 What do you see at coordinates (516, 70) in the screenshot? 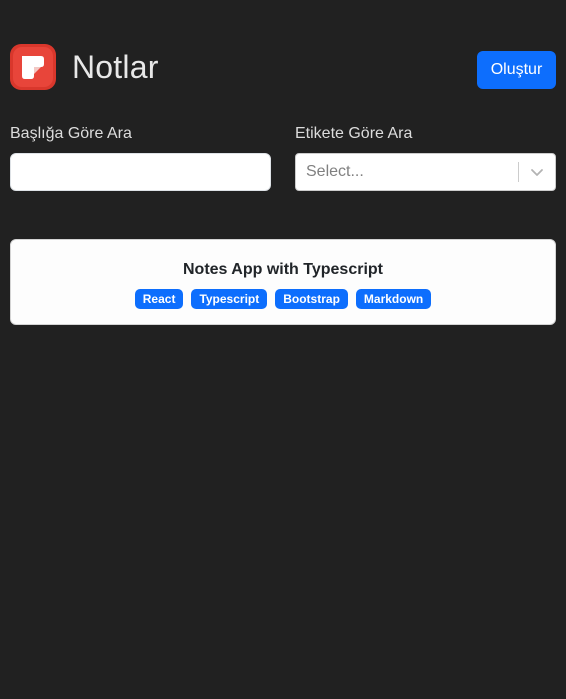
I see `create-note-button: Oluştur` at bounding box center [516, 70].